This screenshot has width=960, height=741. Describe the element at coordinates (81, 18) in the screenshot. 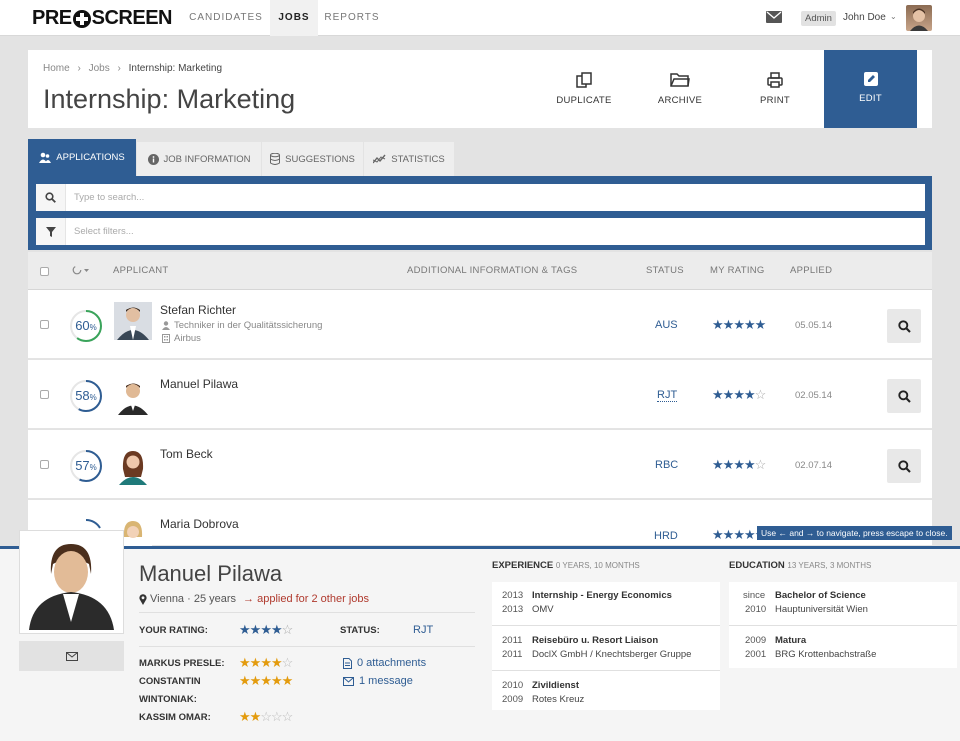

I see `logo-plus-icon` at that location.